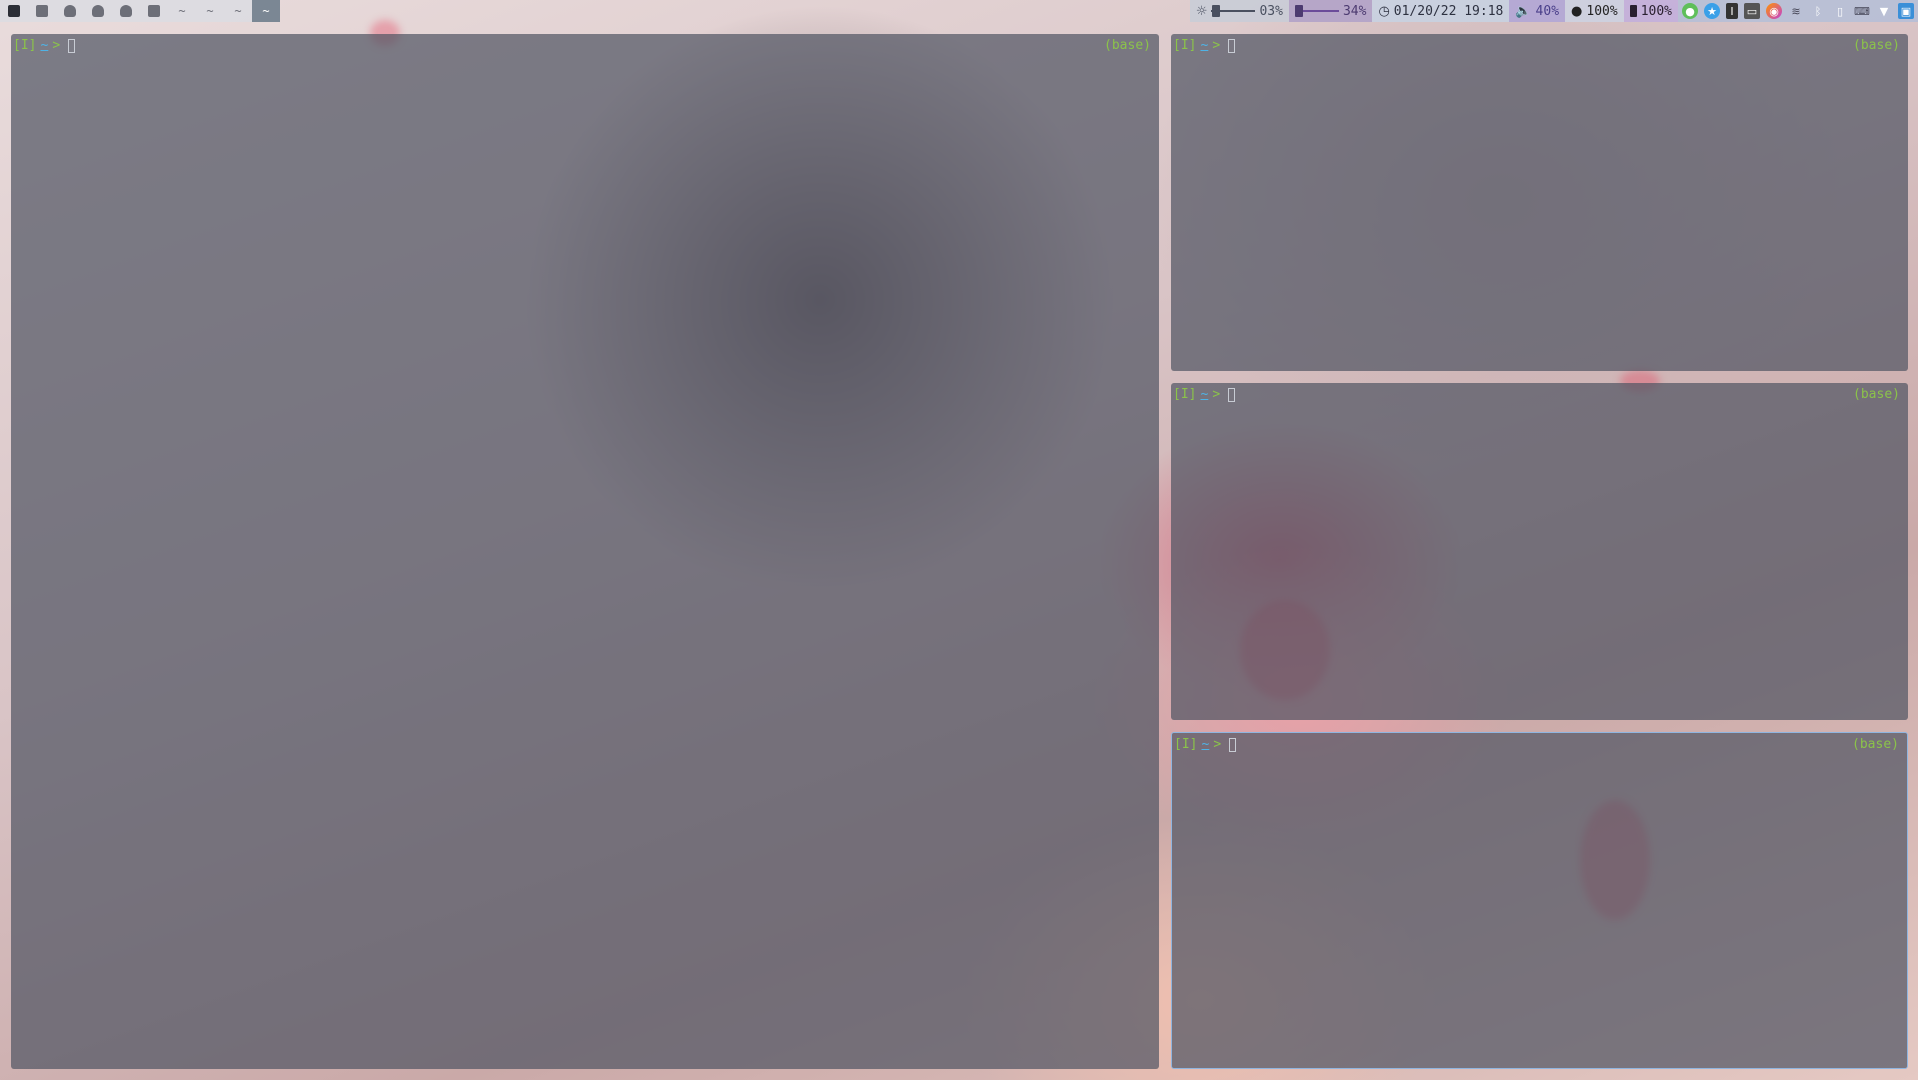 This screenshot has width=1918, height=1080. I want to click on system-tray: ● ★ I ▭ ◉ ≋ ᛒ ▯ ⌨ ▼ ▣, so click(1798, 11).